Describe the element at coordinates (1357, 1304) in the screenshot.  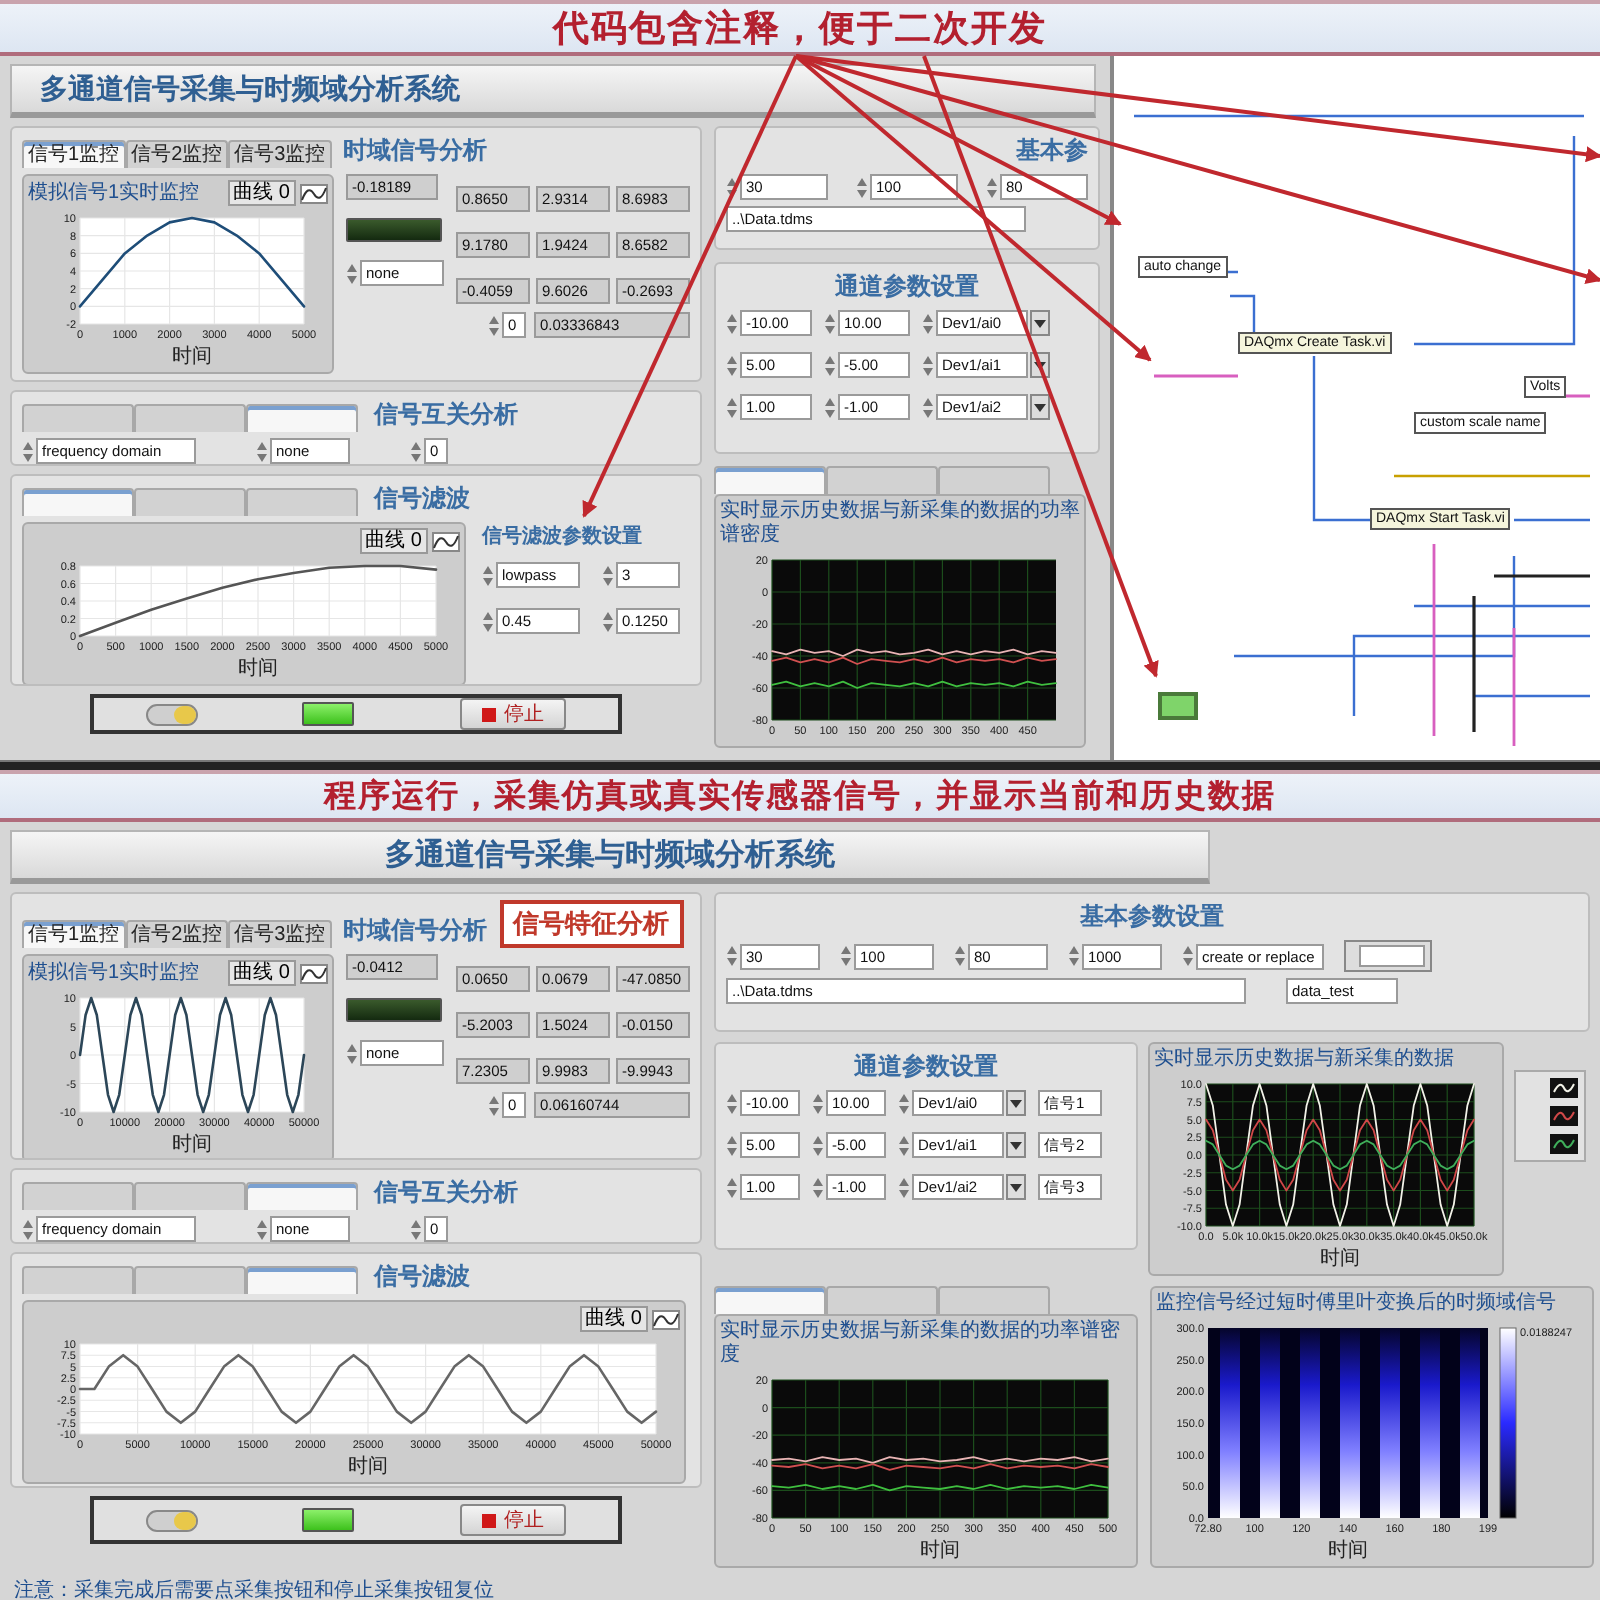
I see `chart-title: 监控信号经过短时傅里叶变换后的时频域信号` at that location.